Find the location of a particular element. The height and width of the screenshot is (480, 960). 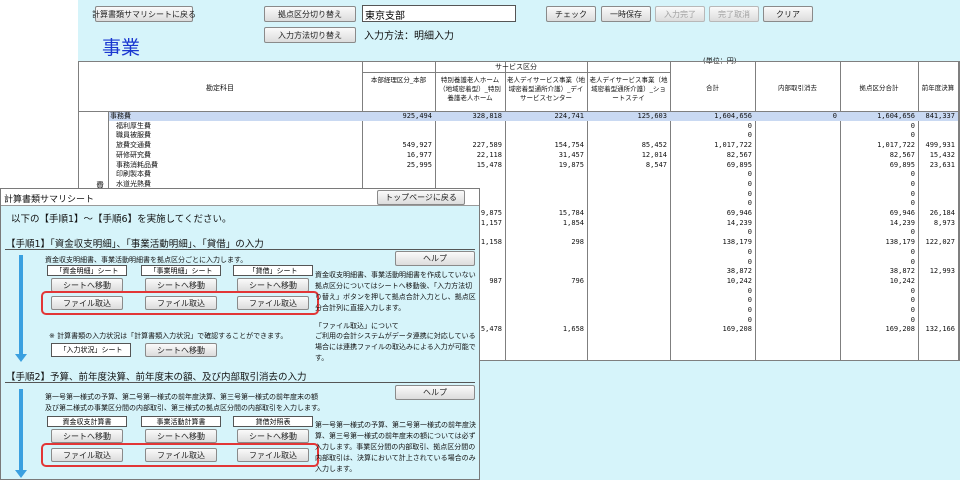

input-done-button: 入力完了 is located at coordinates (680, 14).